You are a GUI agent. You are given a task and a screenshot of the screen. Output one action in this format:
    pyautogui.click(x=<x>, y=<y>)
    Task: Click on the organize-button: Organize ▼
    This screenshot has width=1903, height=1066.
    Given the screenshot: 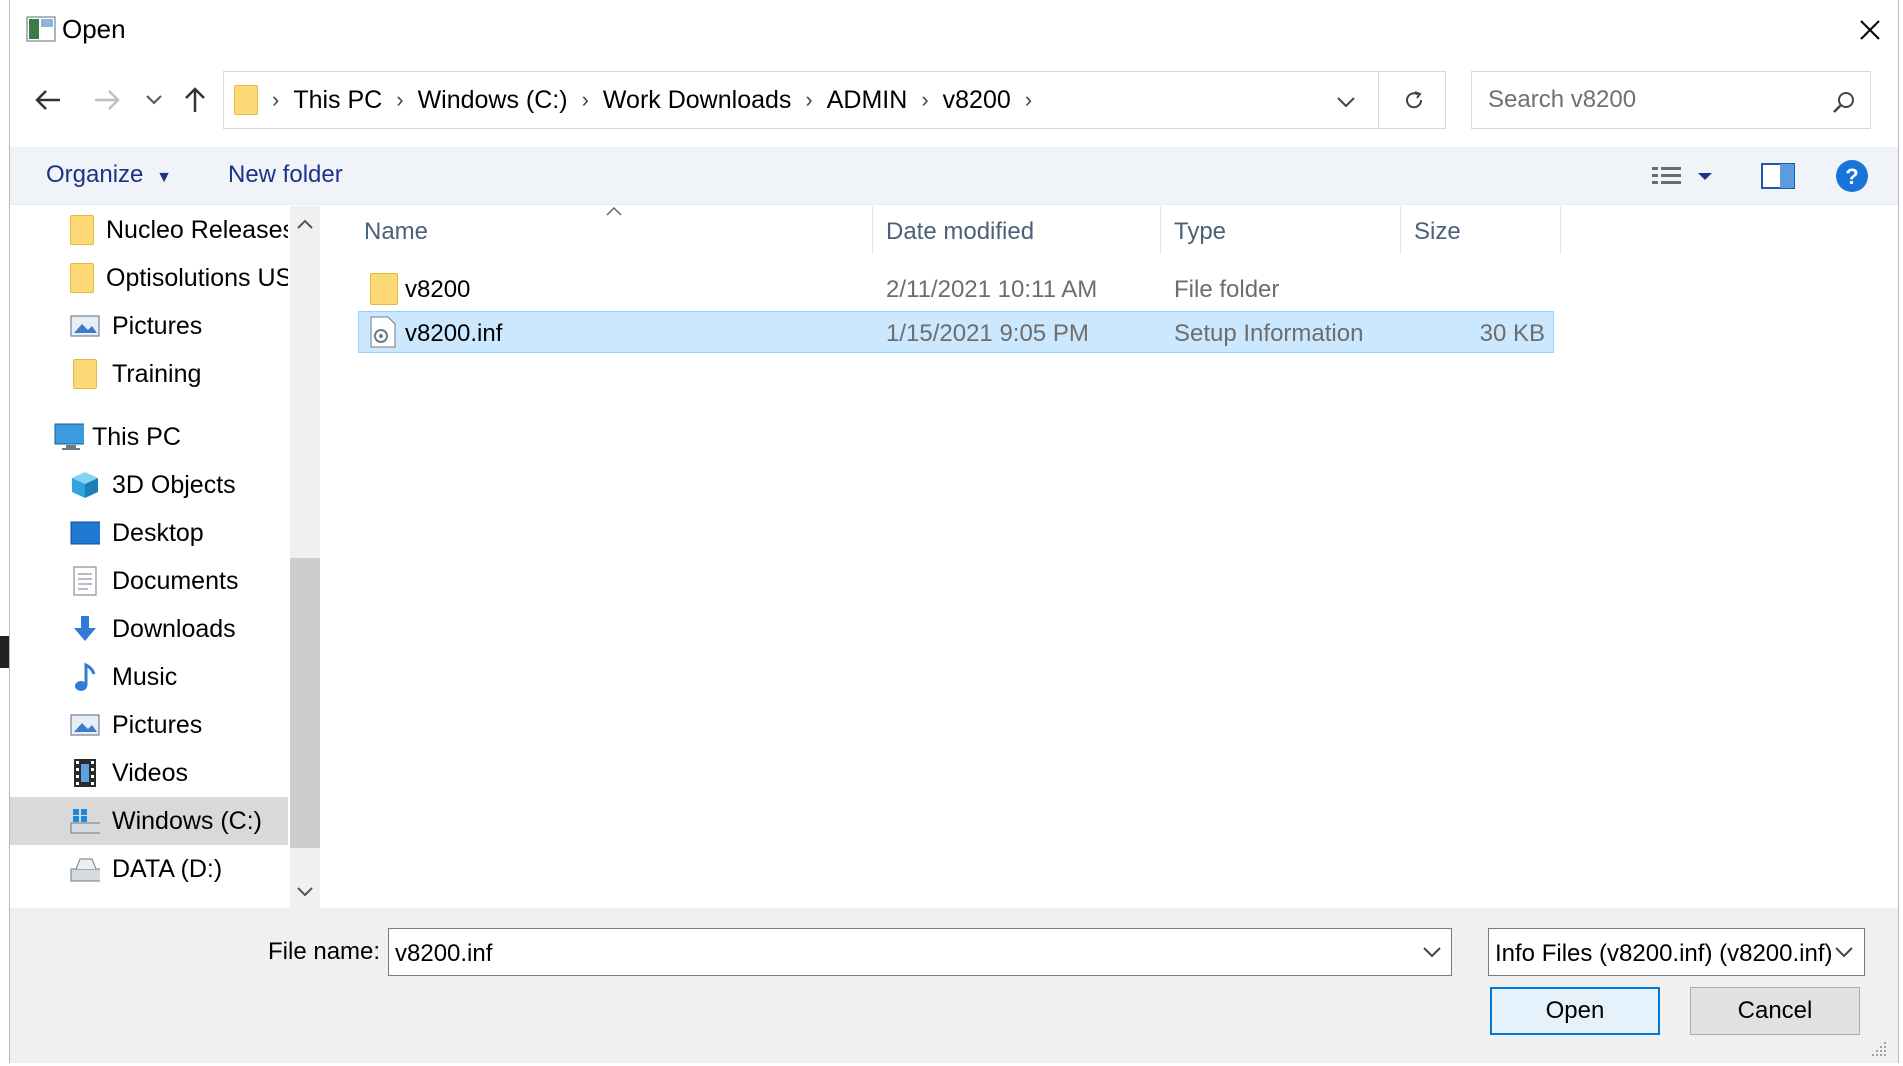 What is the action you would take?
    pyautogui.click(x=109, y=175)
    